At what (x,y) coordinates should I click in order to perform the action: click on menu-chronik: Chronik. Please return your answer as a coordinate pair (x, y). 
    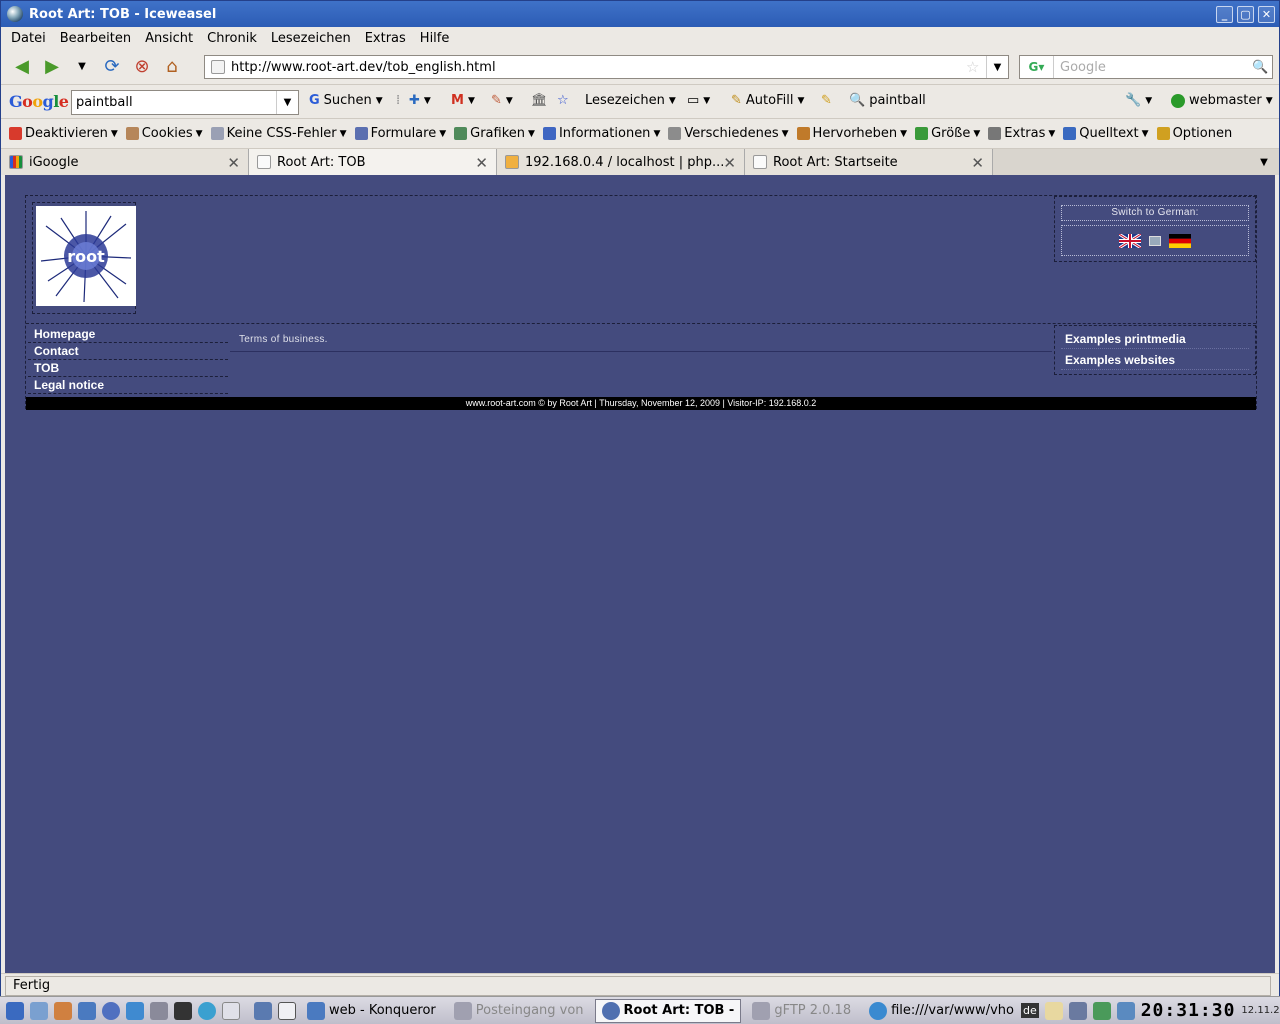
    Looking at the image, I should click on (232, 38).